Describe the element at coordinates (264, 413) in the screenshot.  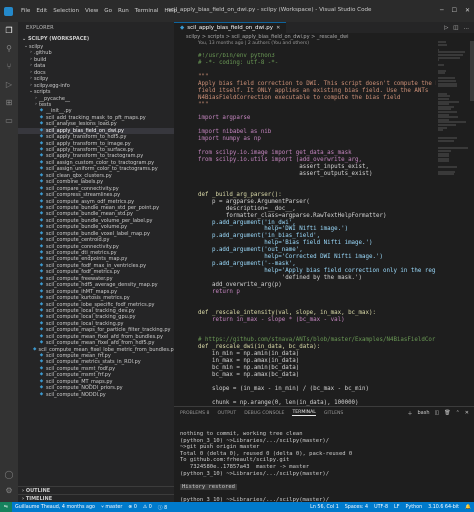
I see `tab-debug-console: DEBUG CONSOLE` at that location.